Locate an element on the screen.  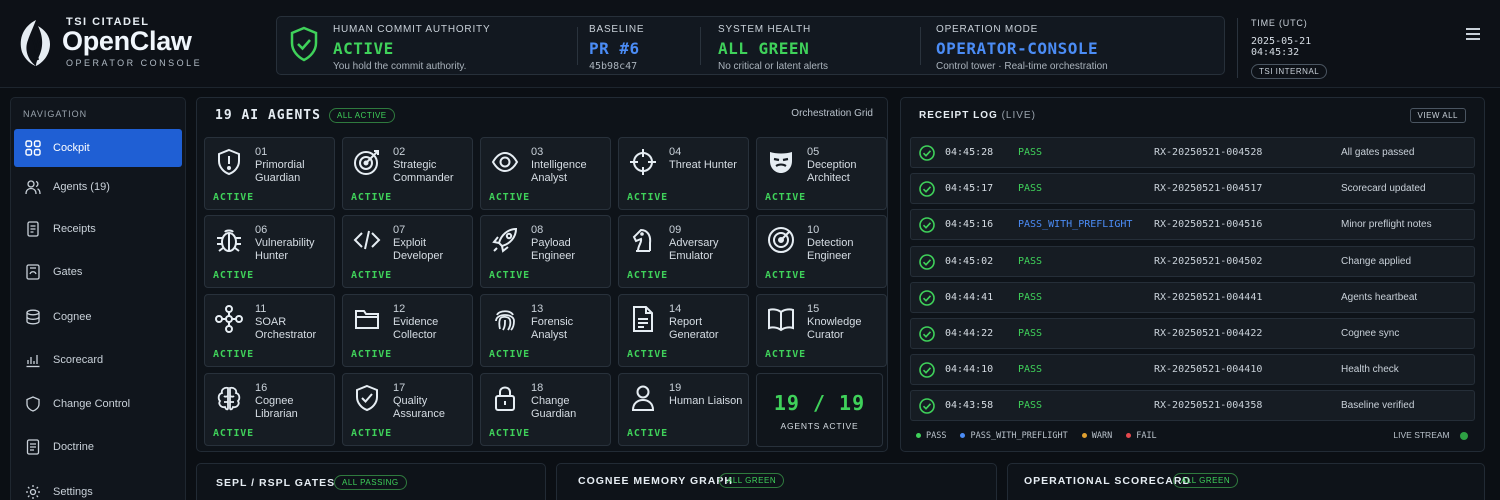
agent-card-10: 10 Detection Engineer ACTIVE is located at coordinates (821, 251).